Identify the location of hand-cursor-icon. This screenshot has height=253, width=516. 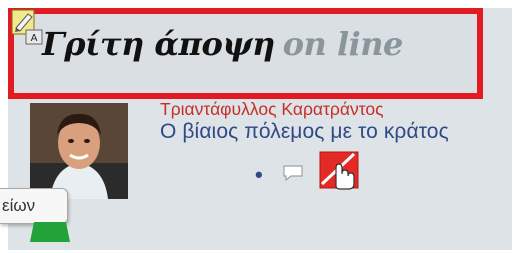
(340, 170).